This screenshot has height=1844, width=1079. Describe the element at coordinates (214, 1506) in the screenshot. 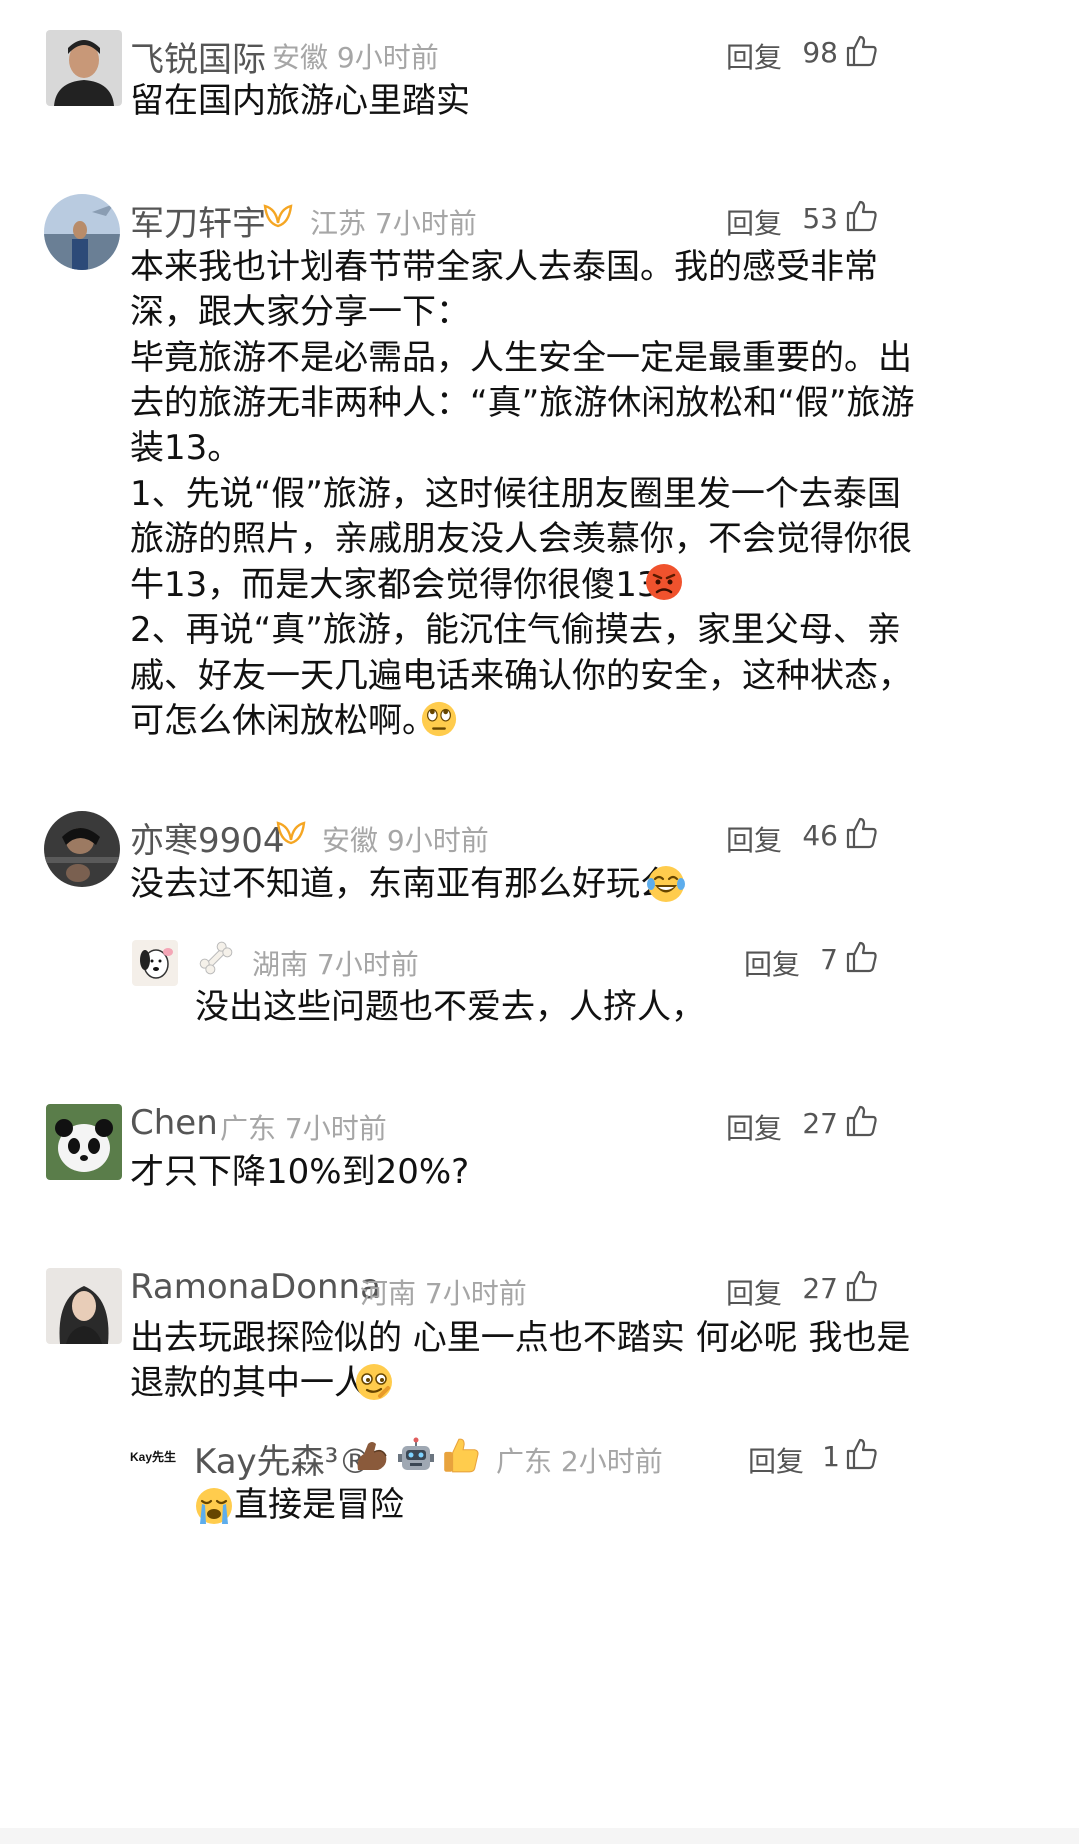

I see `loudly-crying-emoji-icon` at that location.